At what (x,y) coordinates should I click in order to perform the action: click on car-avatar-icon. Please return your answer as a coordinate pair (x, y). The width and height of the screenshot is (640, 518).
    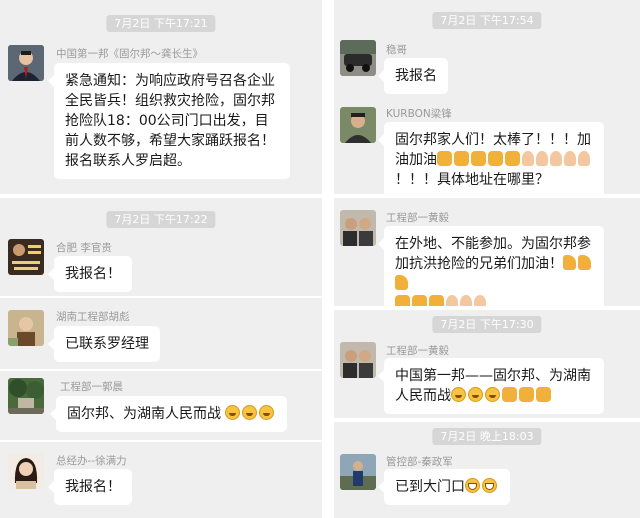
    Looking at the image, I should click on (358, 58).